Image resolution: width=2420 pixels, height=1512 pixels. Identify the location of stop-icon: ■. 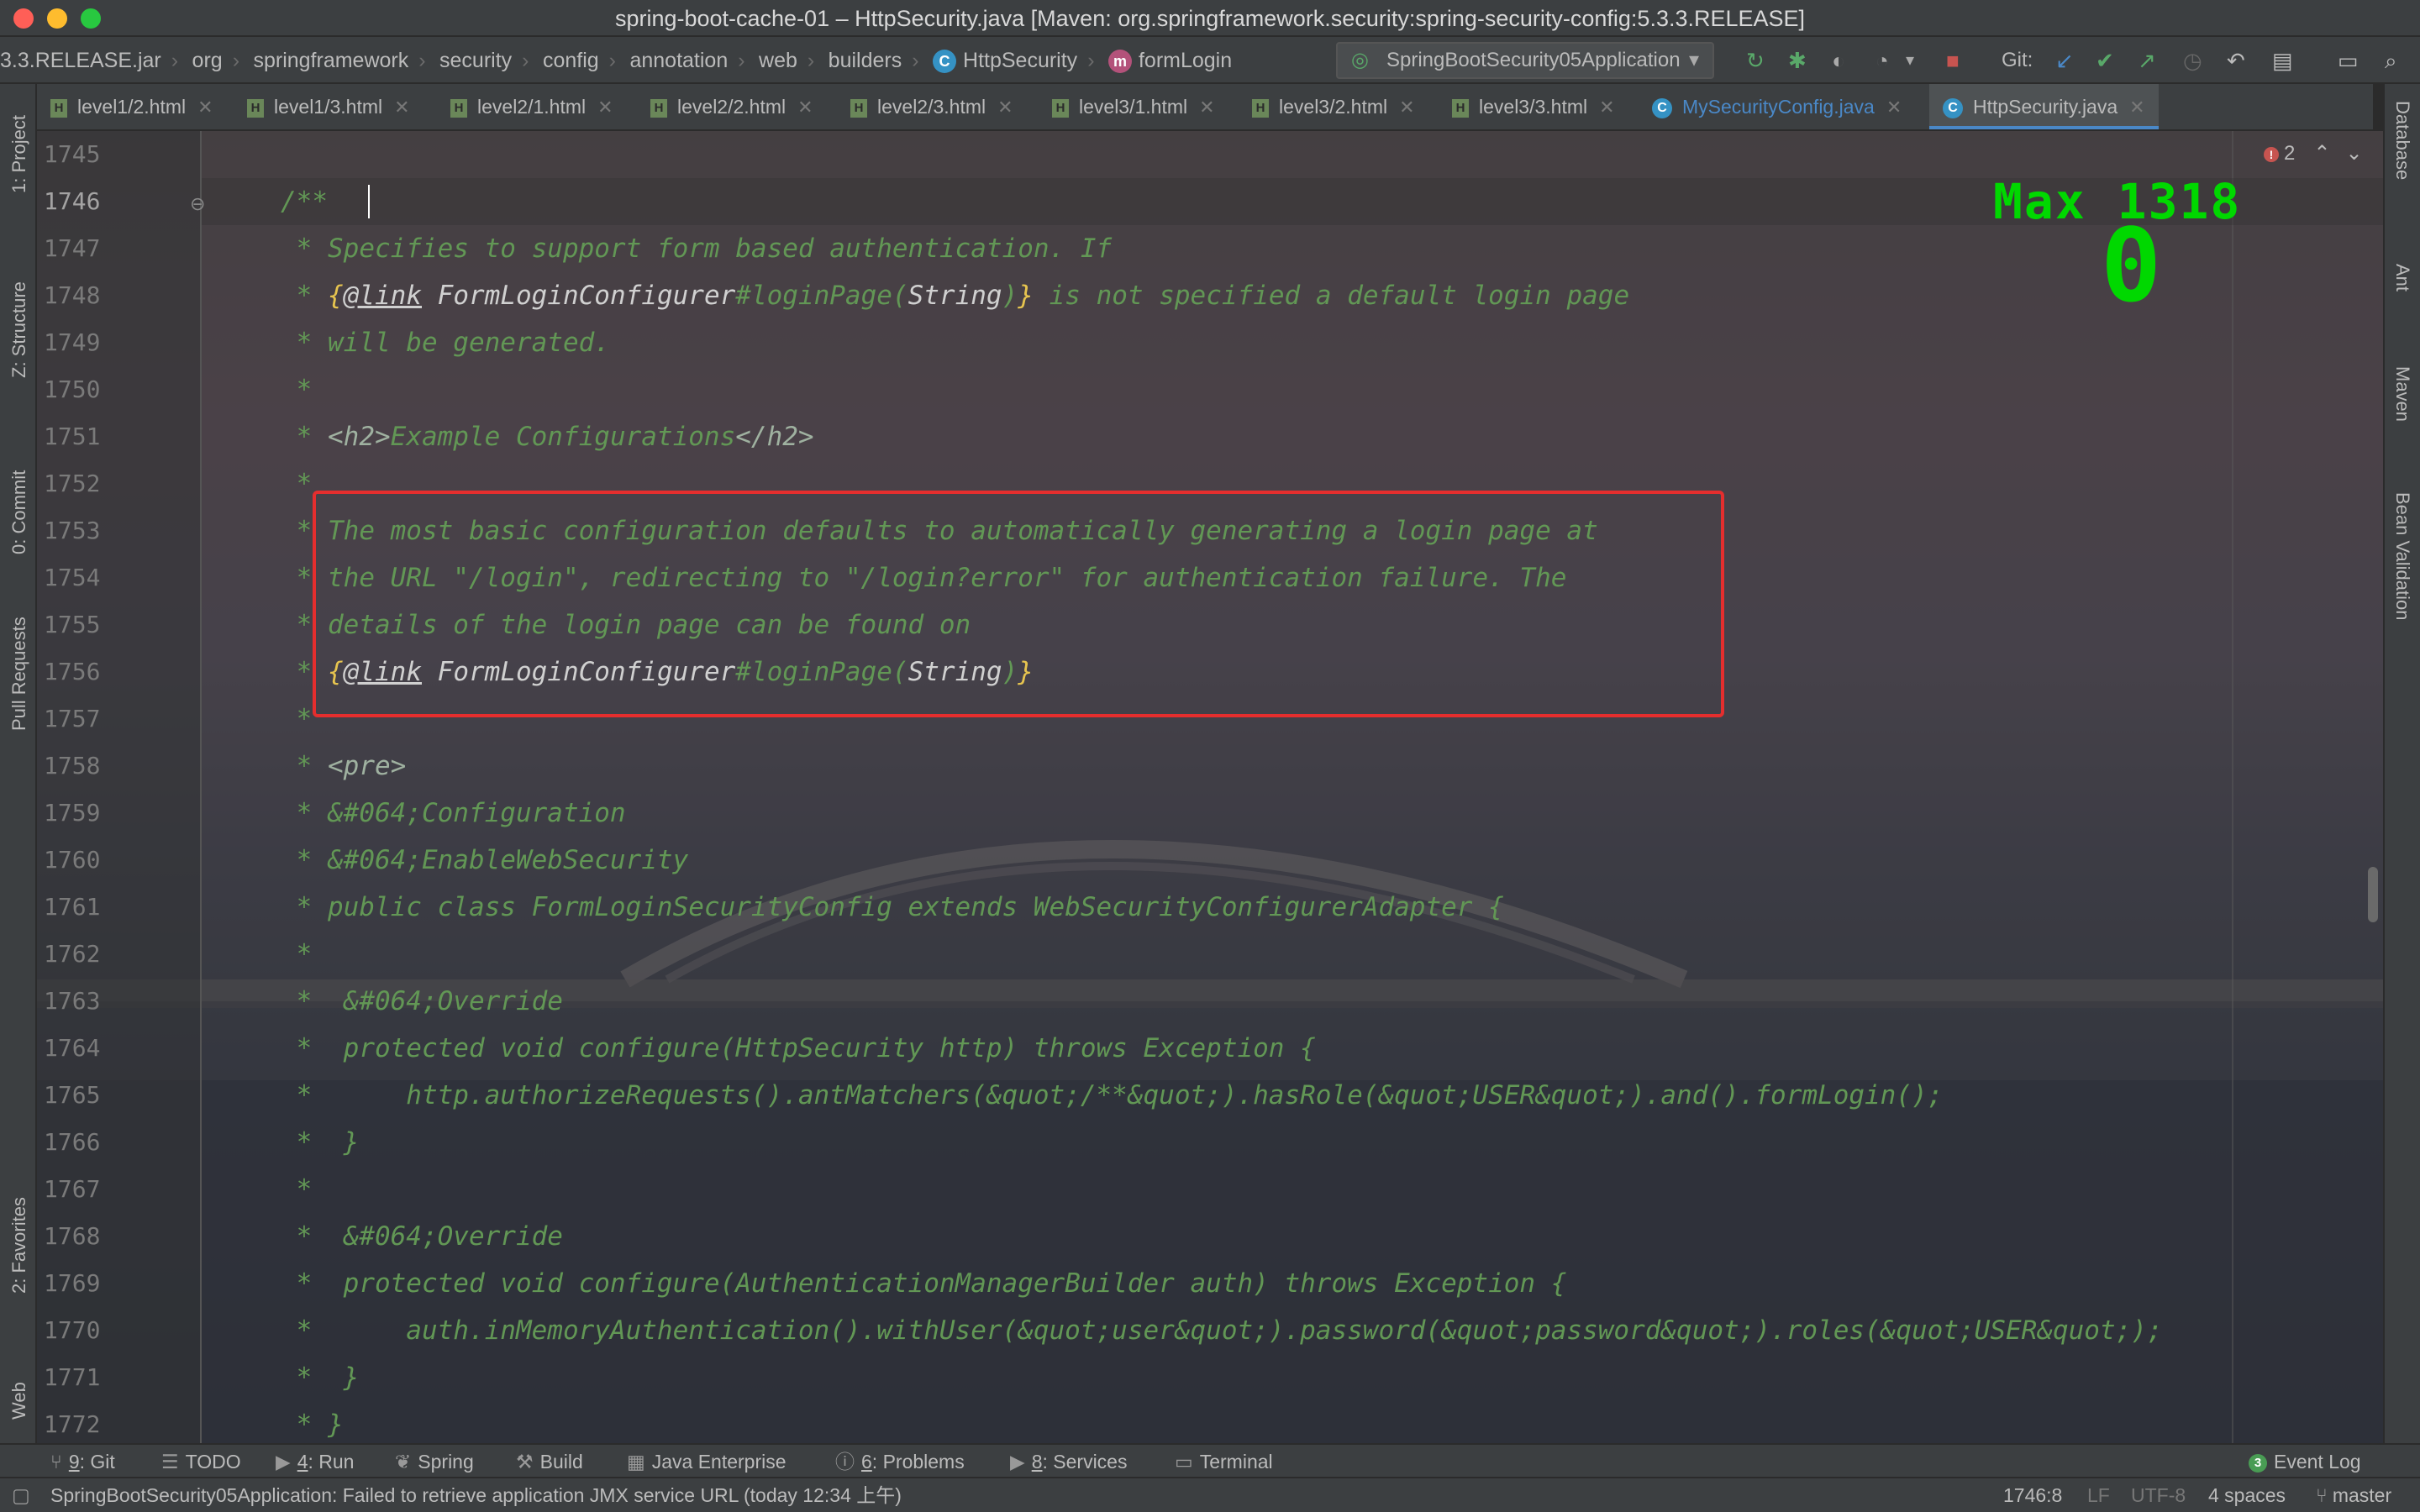
(1953, 60).